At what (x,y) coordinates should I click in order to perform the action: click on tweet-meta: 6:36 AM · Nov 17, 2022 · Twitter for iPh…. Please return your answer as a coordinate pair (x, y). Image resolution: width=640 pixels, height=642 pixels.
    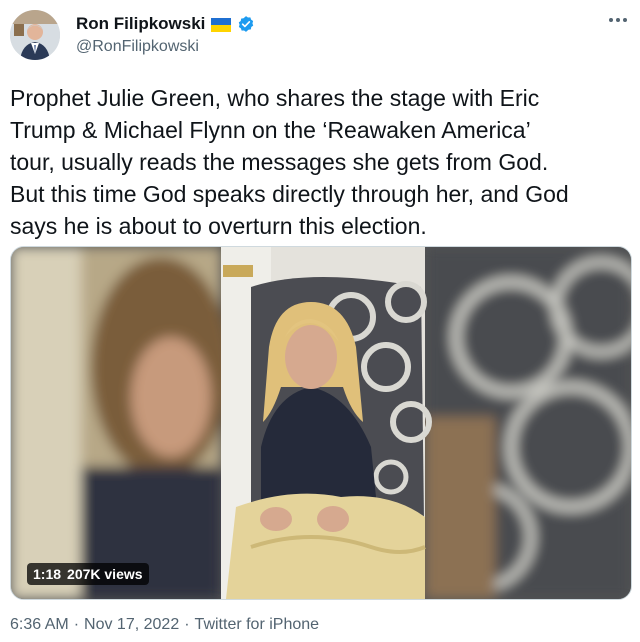
    Looking at the image, I should click on (164, 625).